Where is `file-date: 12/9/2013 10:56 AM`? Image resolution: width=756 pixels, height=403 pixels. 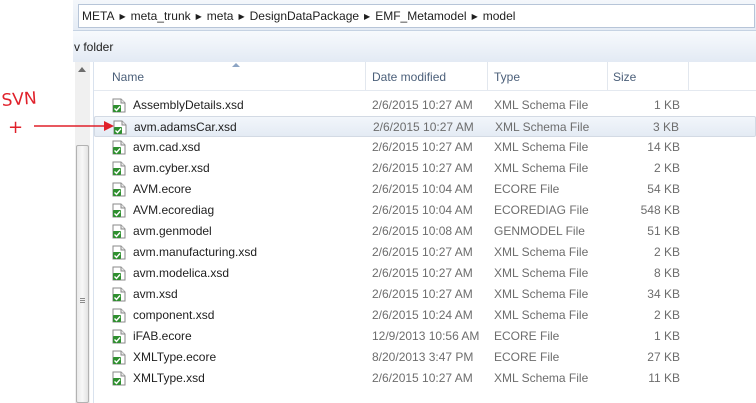 file-date: 12/9/2013 10:56 AM is located at coordinates (426, 336).